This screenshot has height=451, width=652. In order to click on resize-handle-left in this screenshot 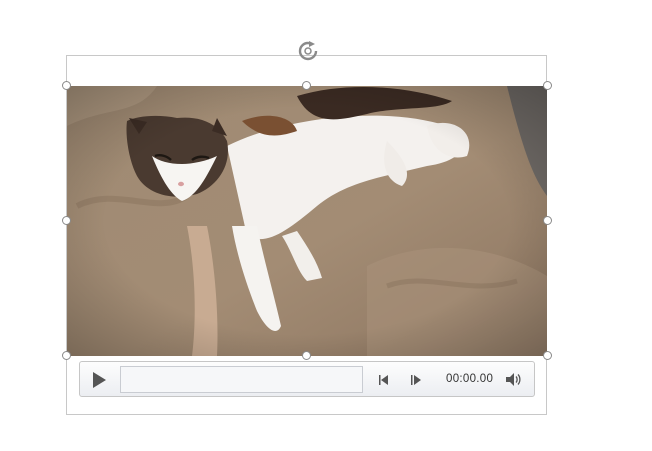, I will do `click(66, 220)`.